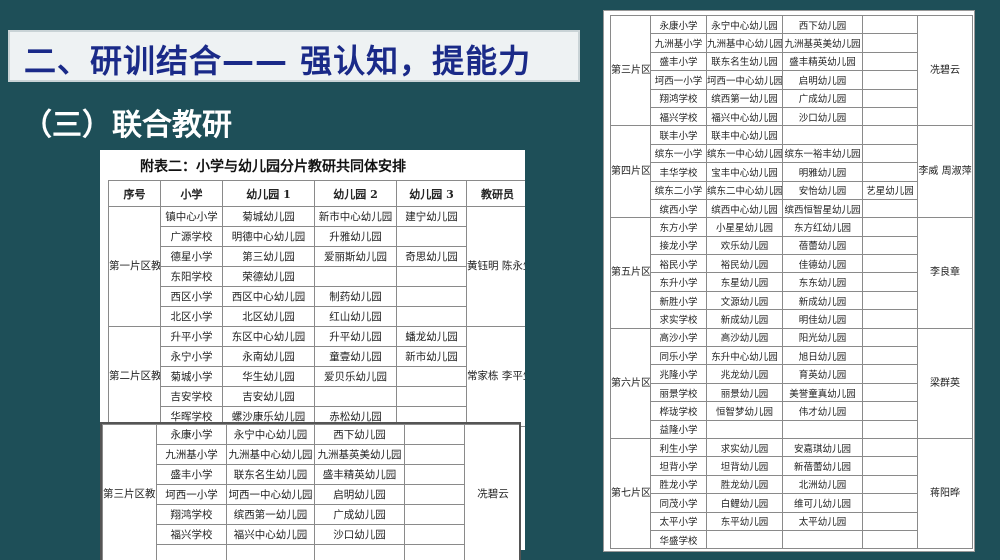 The height and width of the screenshot is (560, 1000). Describe the element at coordinates (191, 216) in the screenshot. I see `school-cell: 镇中心小学` at that location.